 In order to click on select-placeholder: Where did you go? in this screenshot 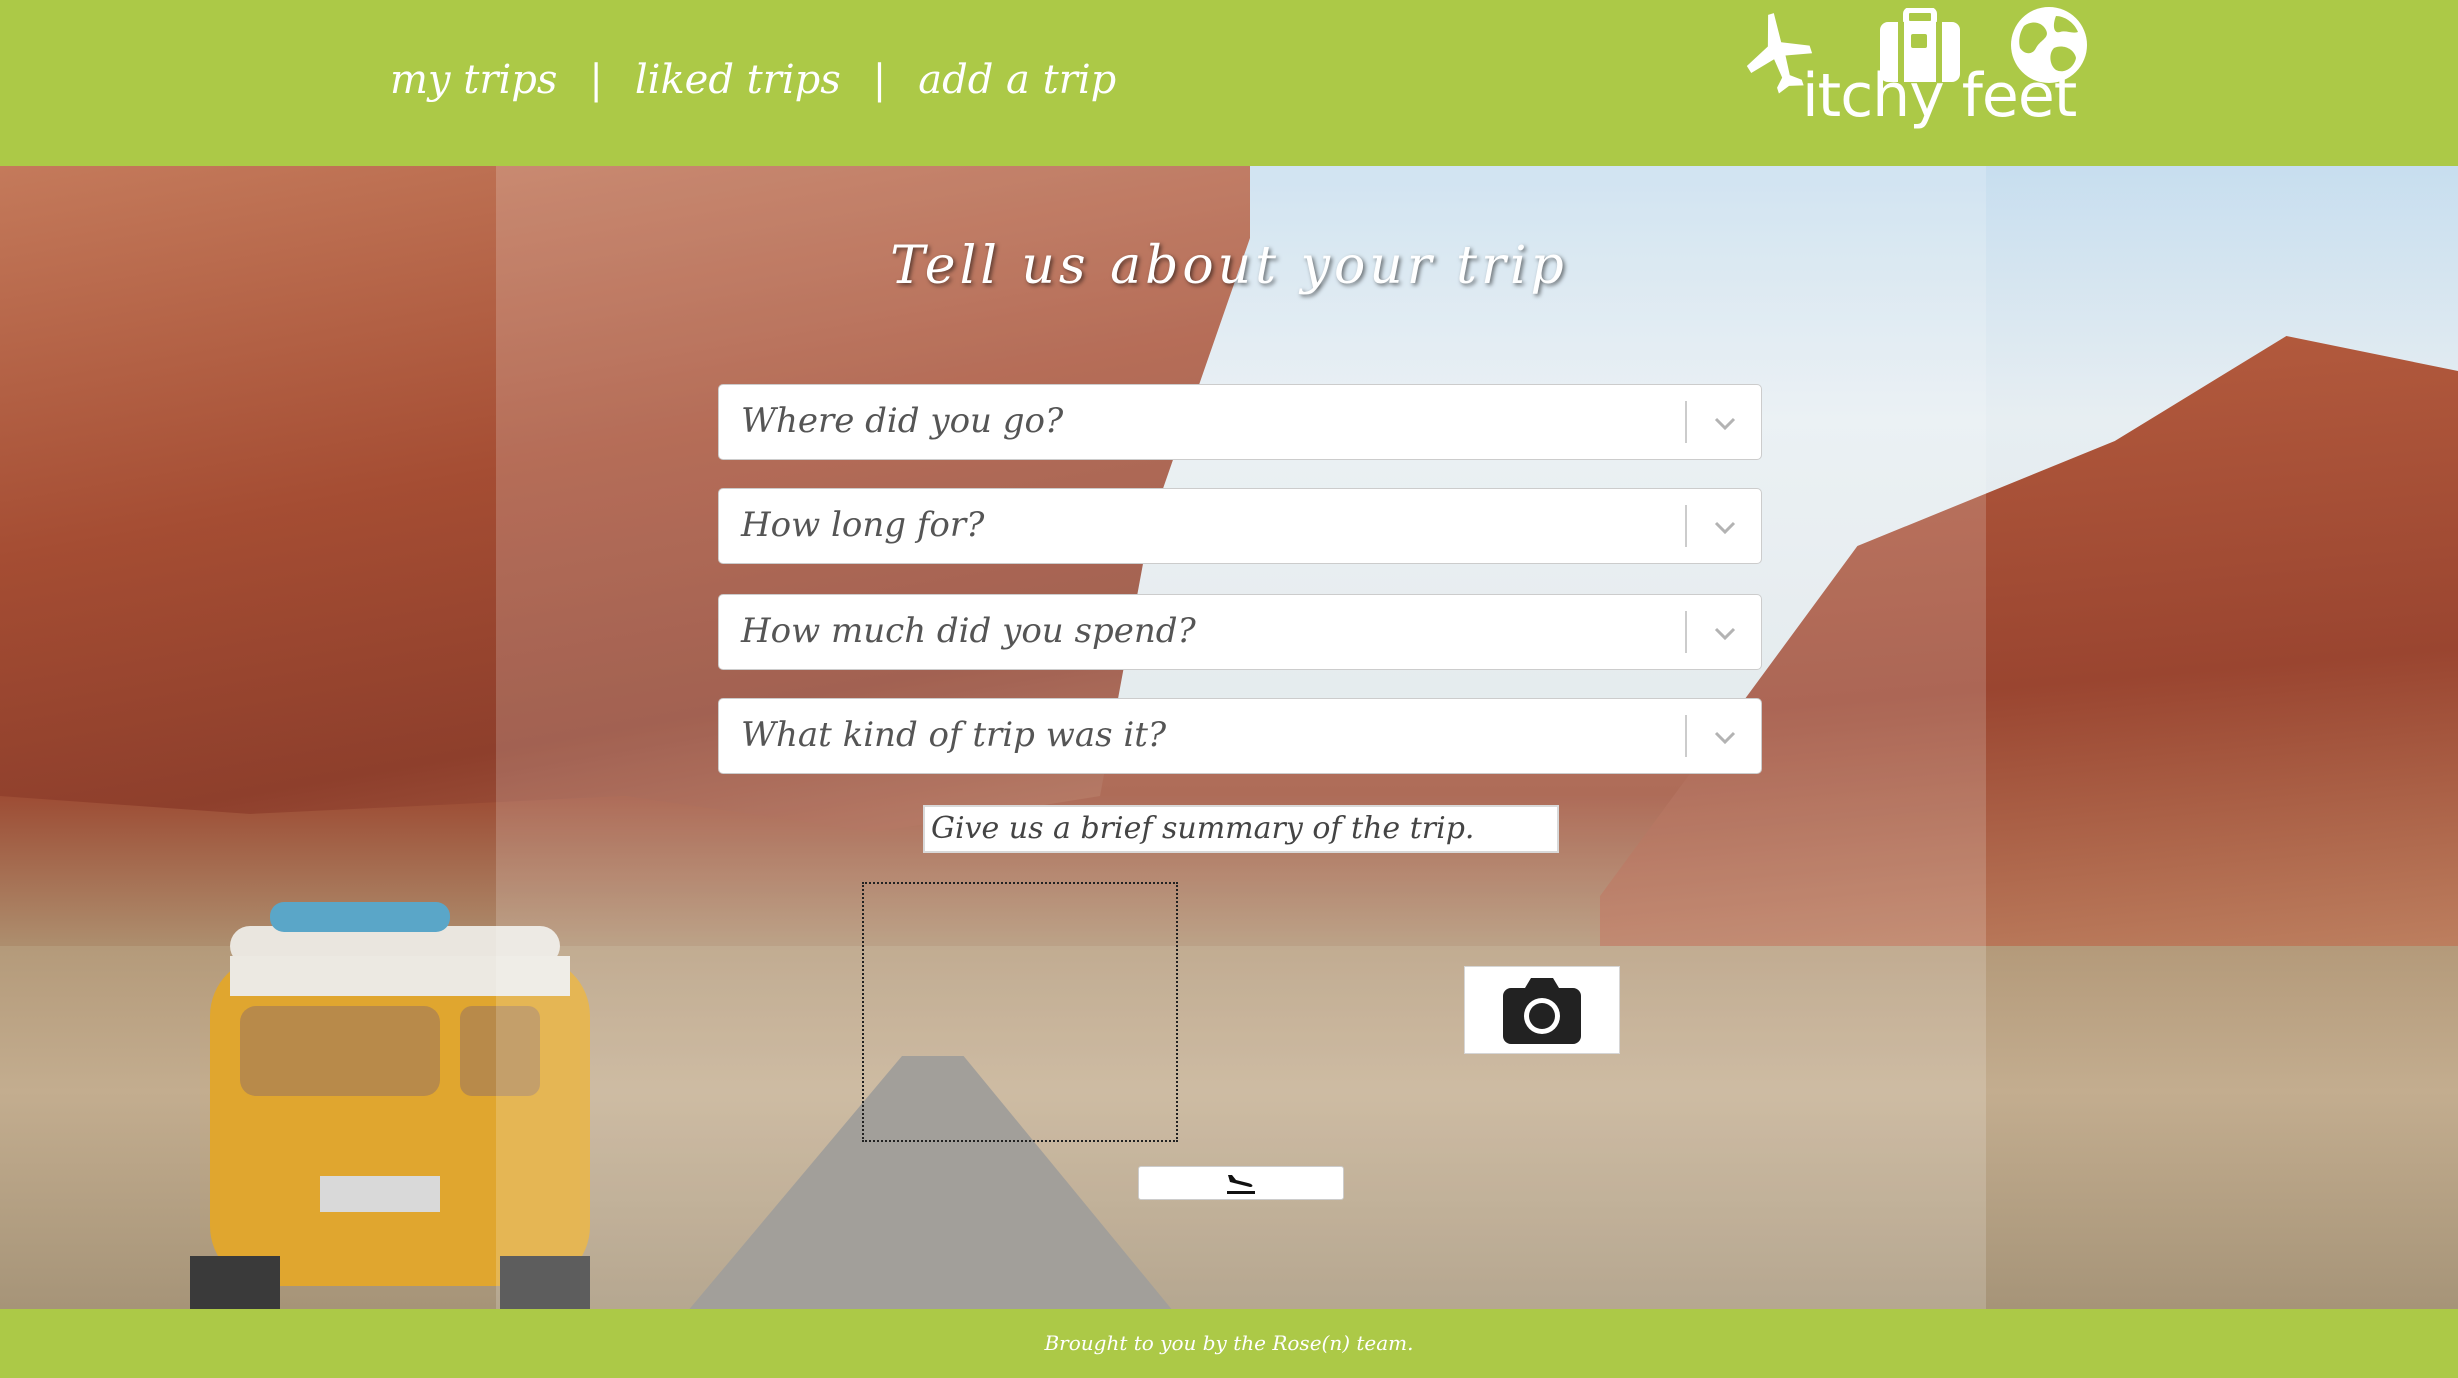, I will do `click(902, 421)`.